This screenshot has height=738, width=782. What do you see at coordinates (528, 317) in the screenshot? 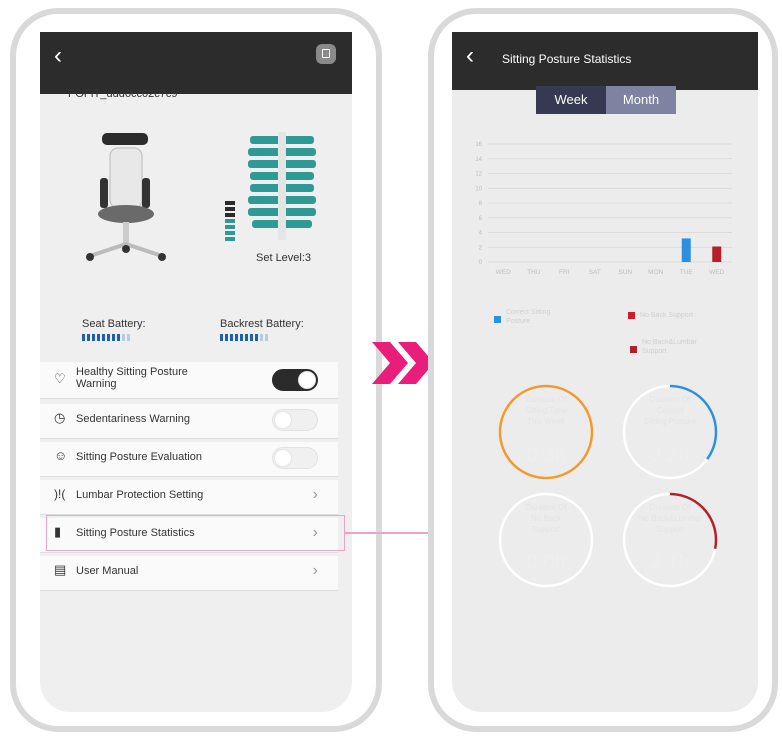
I see `legend-correct: Correct Sitting Posture` at bounding box center [528, 317].